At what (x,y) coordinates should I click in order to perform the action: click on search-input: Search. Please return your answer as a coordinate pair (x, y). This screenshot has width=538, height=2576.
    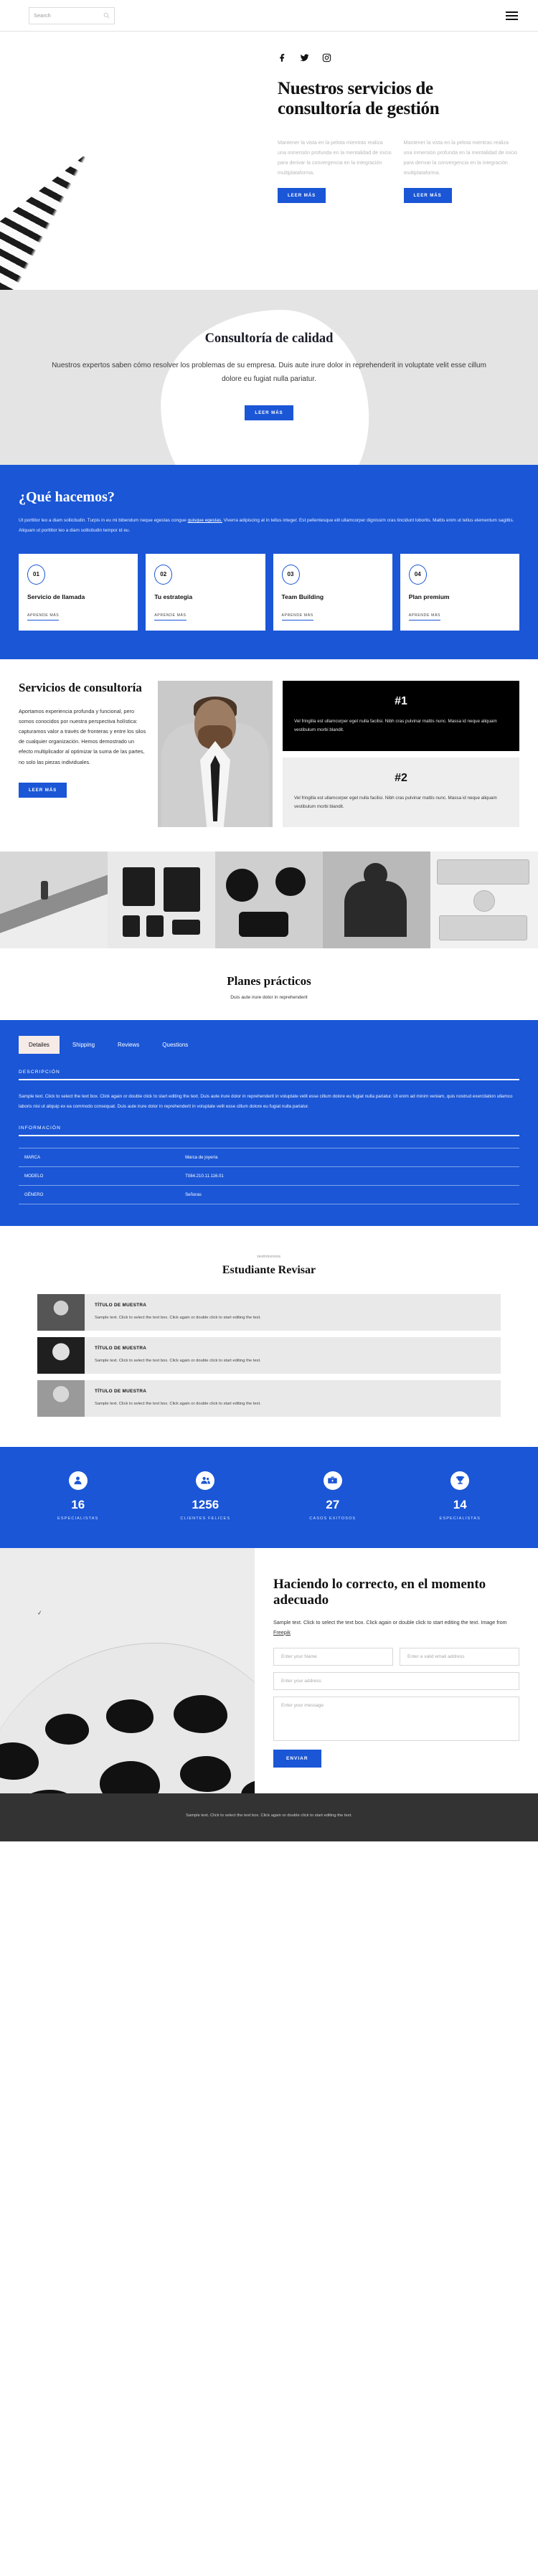
    Looking at the image, I should click on (72, 15).